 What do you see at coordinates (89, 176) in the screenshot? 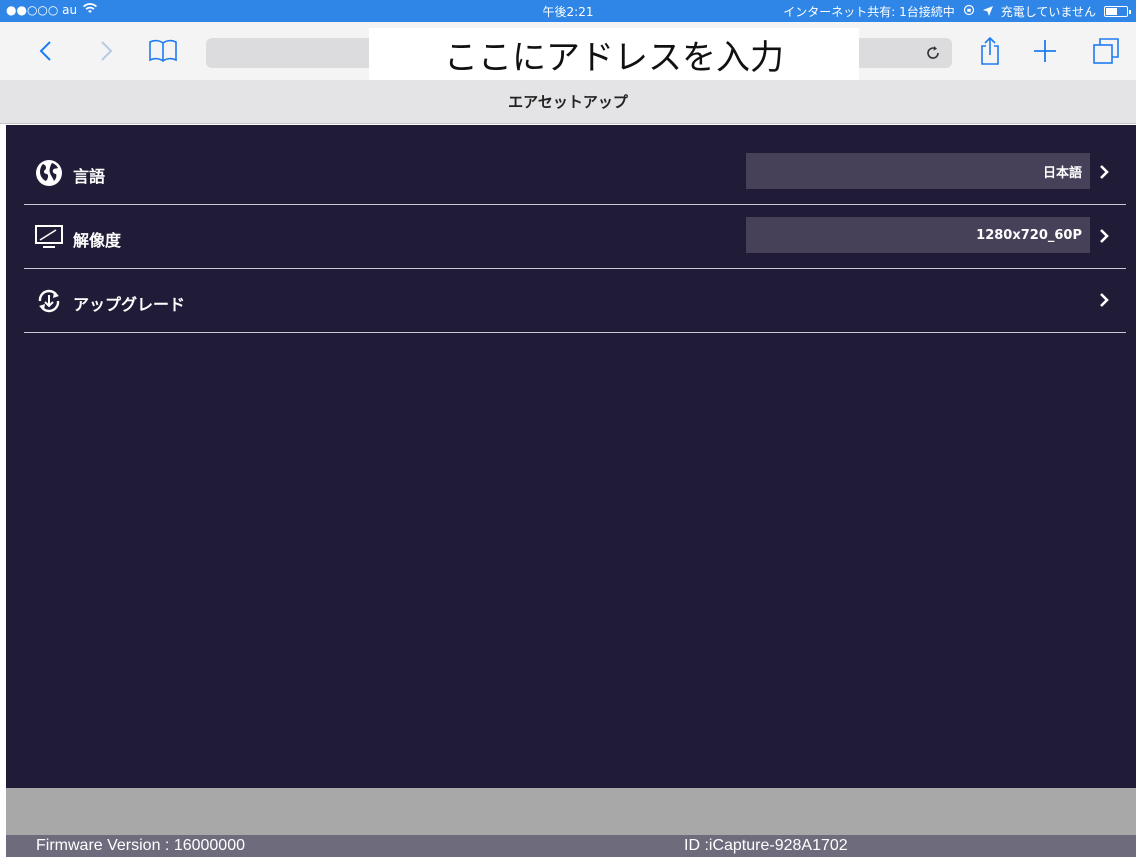
I see `settings-label-language: 言語` at bounding box center [89, 176].